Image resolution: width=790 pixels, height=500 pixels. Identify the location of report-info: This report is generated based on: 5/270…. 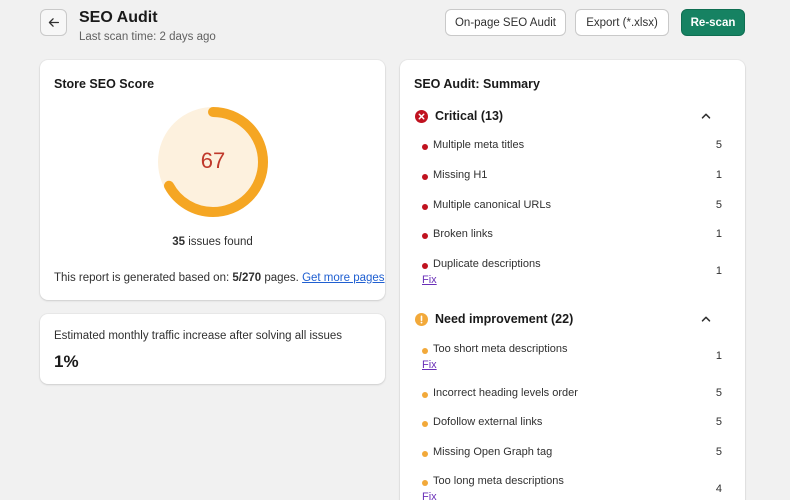
(219, 278).